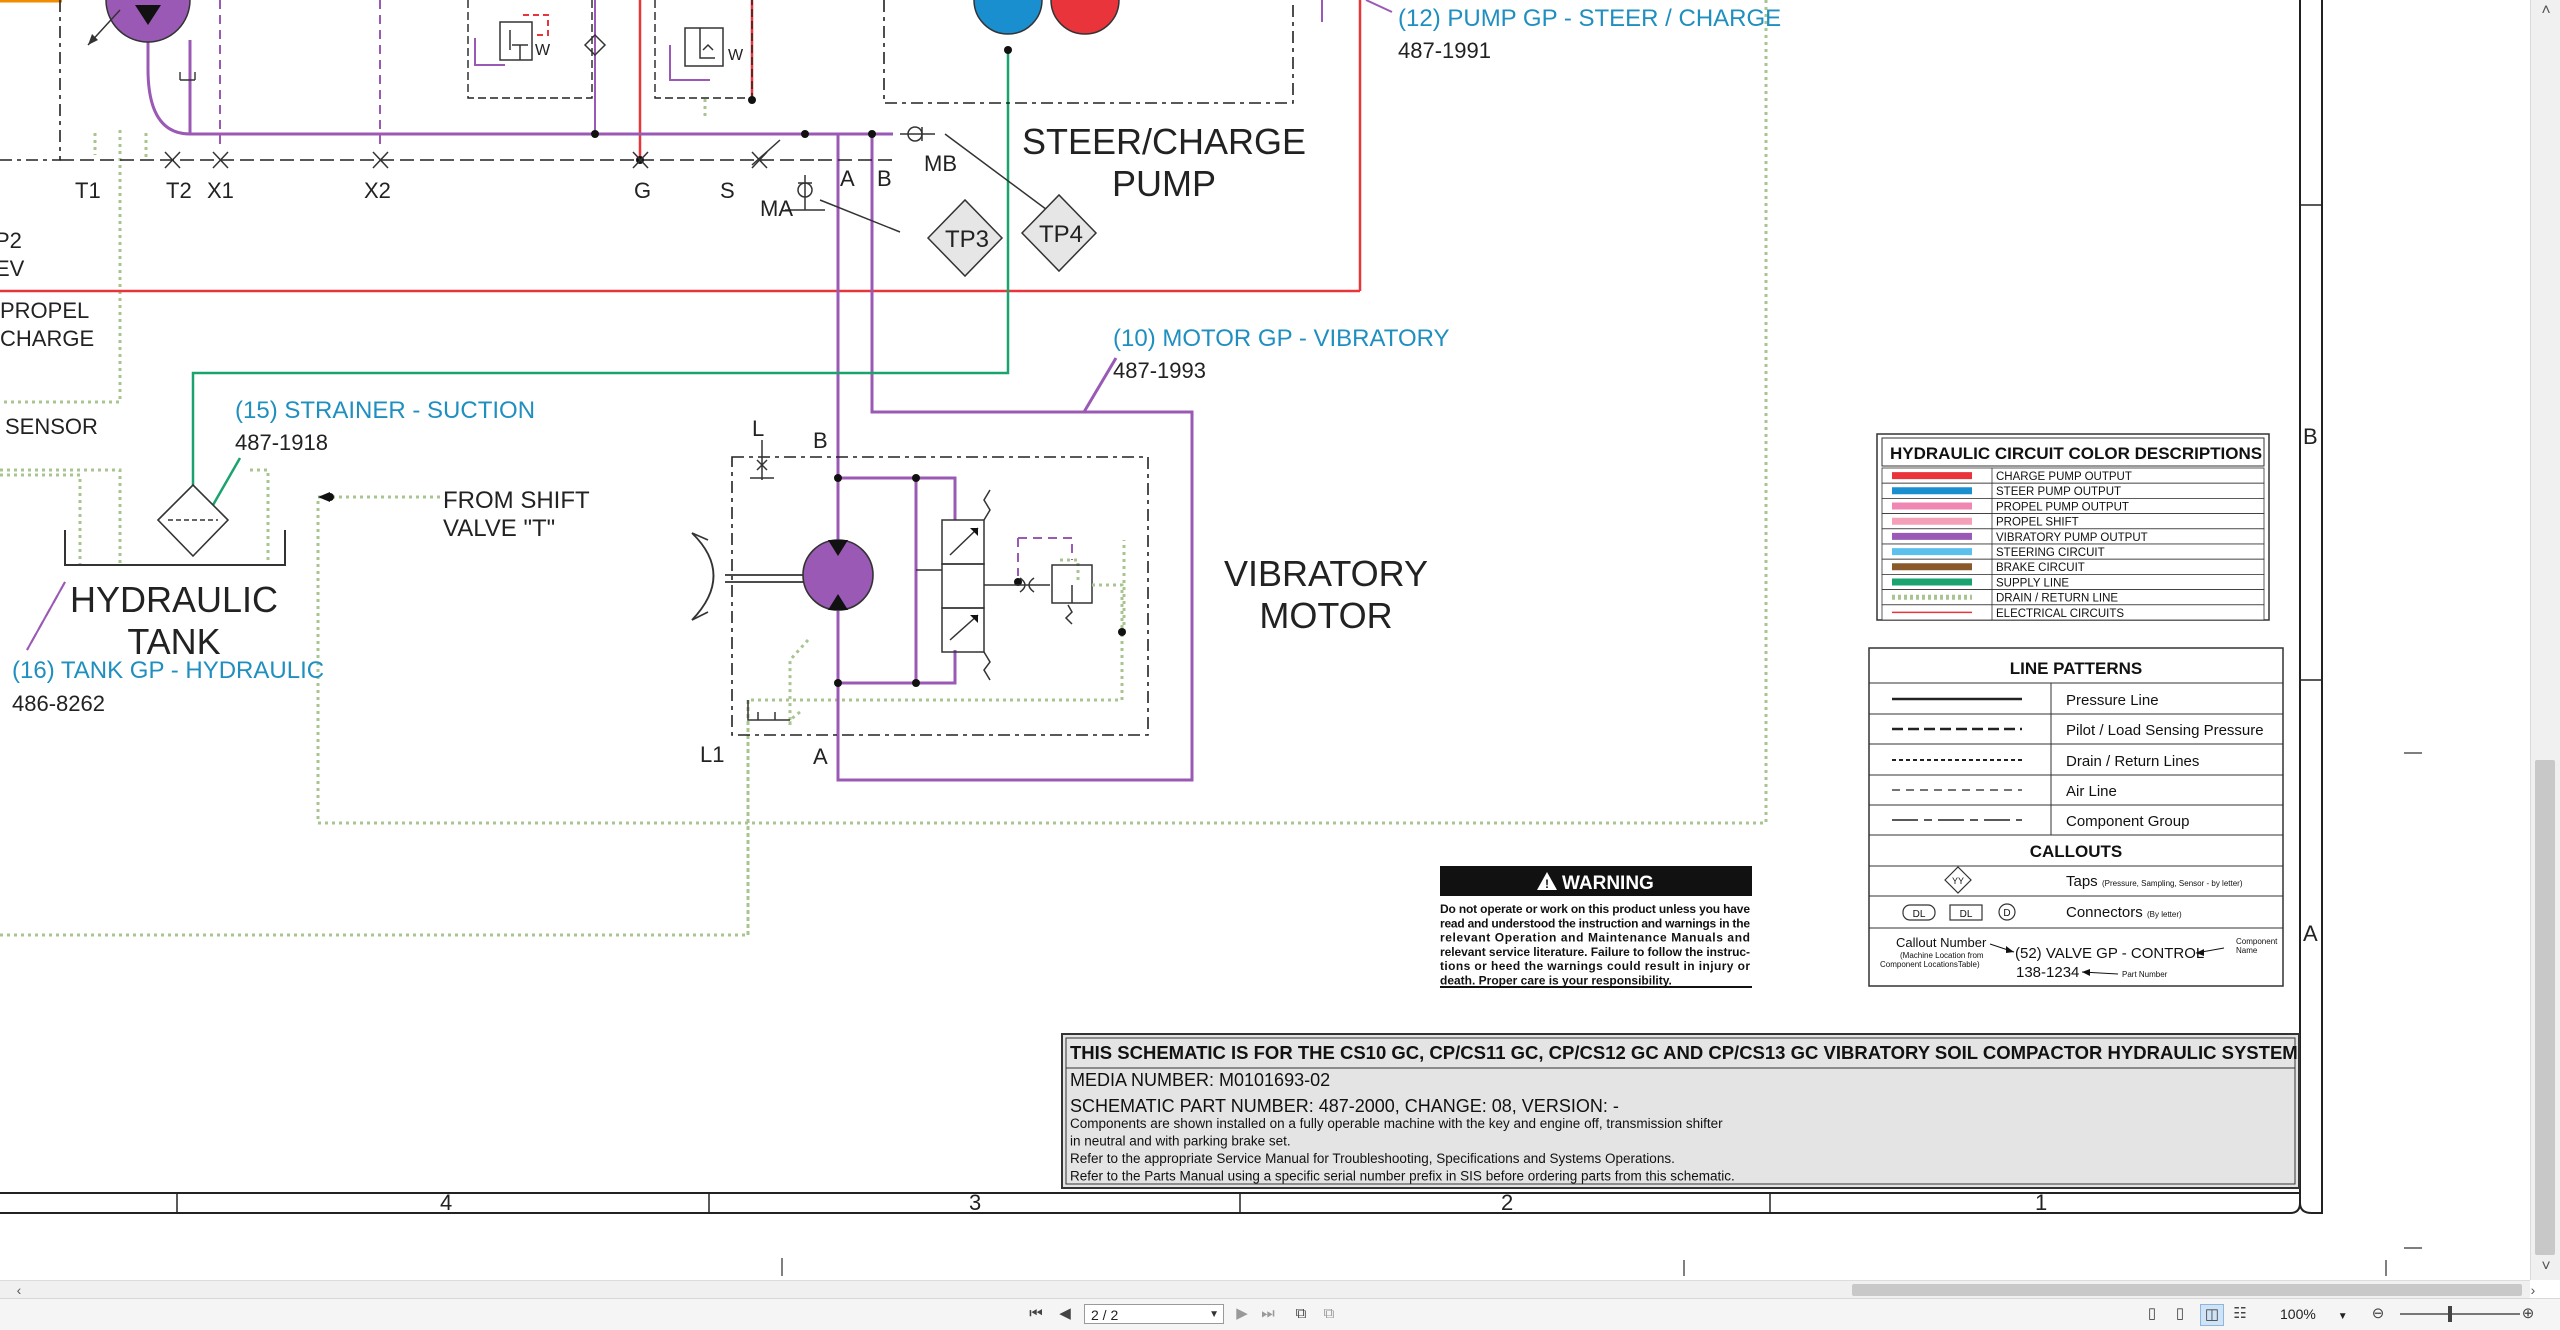 Image resolution: width=2560 pixels, height=1330 pixels. I want to click on rotate-icon: ⧉, so click(1329, 1314).